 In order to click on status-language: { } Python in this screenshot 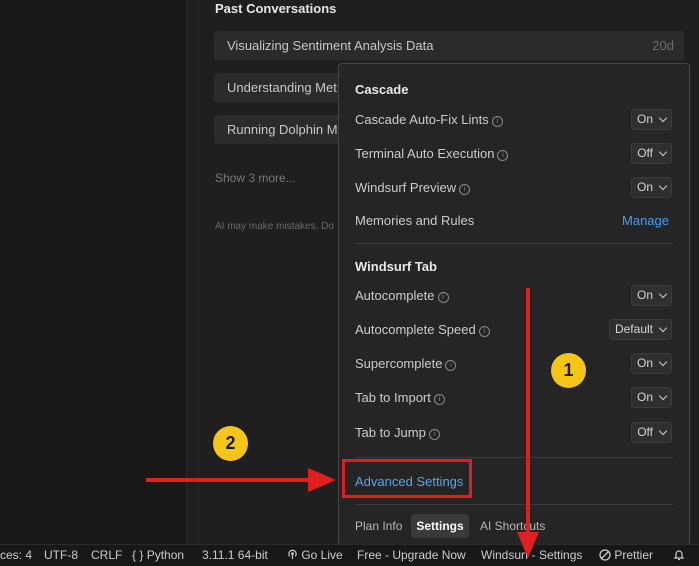, I will do `click(158, 555)`.